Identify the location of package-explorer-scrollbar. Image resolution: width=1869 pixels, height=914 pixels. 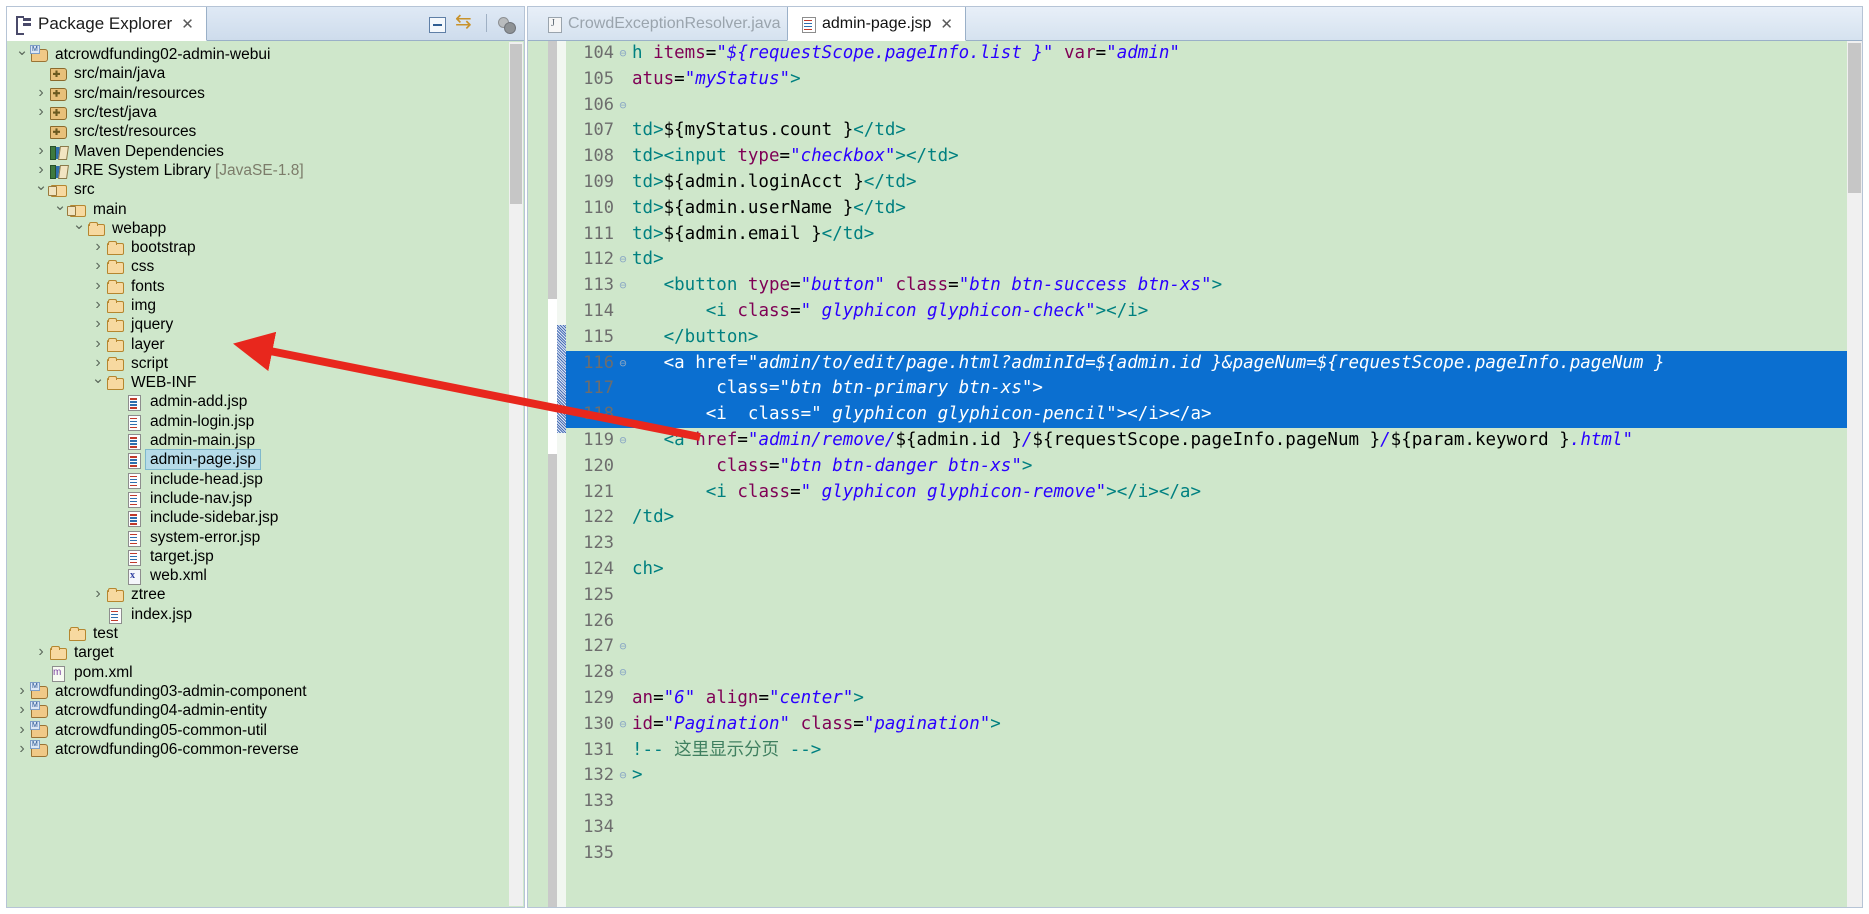
(516, 474).